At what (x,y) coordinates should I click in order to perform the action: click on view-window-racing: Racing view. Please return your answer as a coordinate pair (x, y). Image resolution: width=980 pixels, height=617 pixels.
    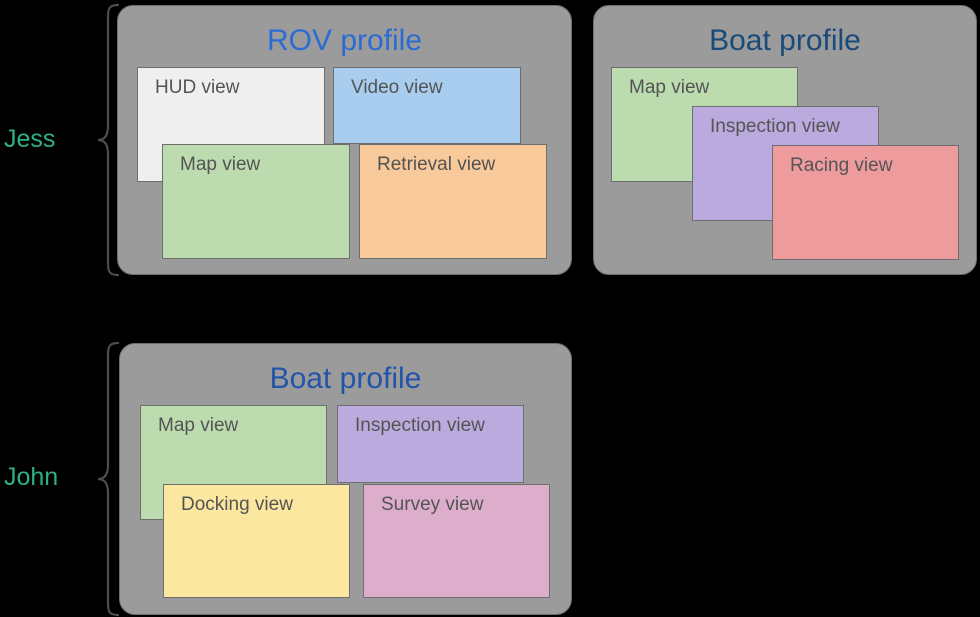
    Looking at the image, I should click on (865, 202).